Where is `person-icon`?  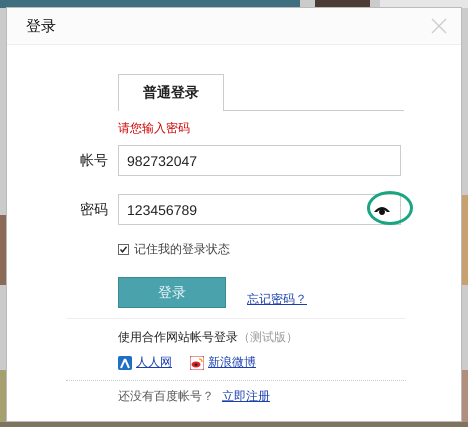 person-icon is located at coordinates (125, 363).